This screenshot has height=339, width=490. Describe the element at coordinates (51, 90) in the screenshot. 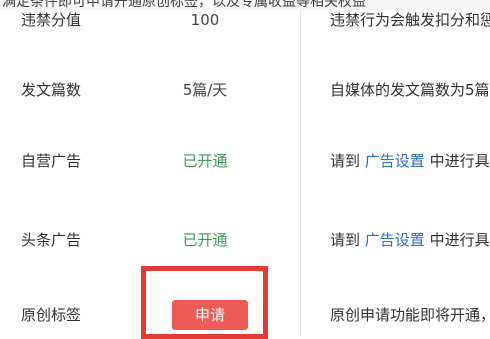

I see `row-name: 发文篇数` at that location.